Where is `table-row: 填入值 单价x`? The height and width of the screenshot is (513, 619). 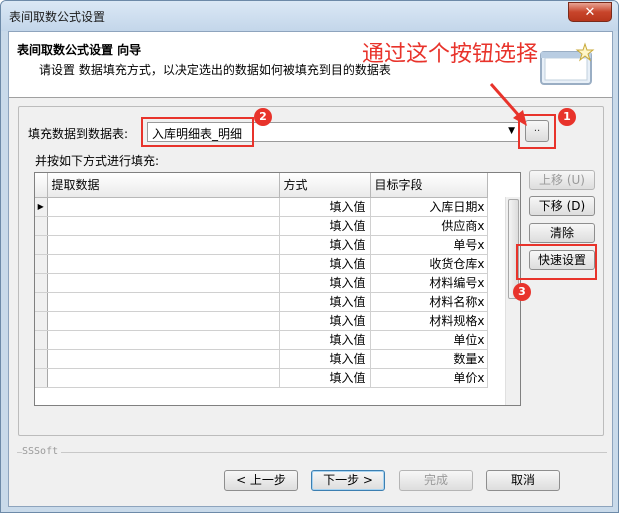 table-row: 填入值 单价x is located at coordinates (261, 378).